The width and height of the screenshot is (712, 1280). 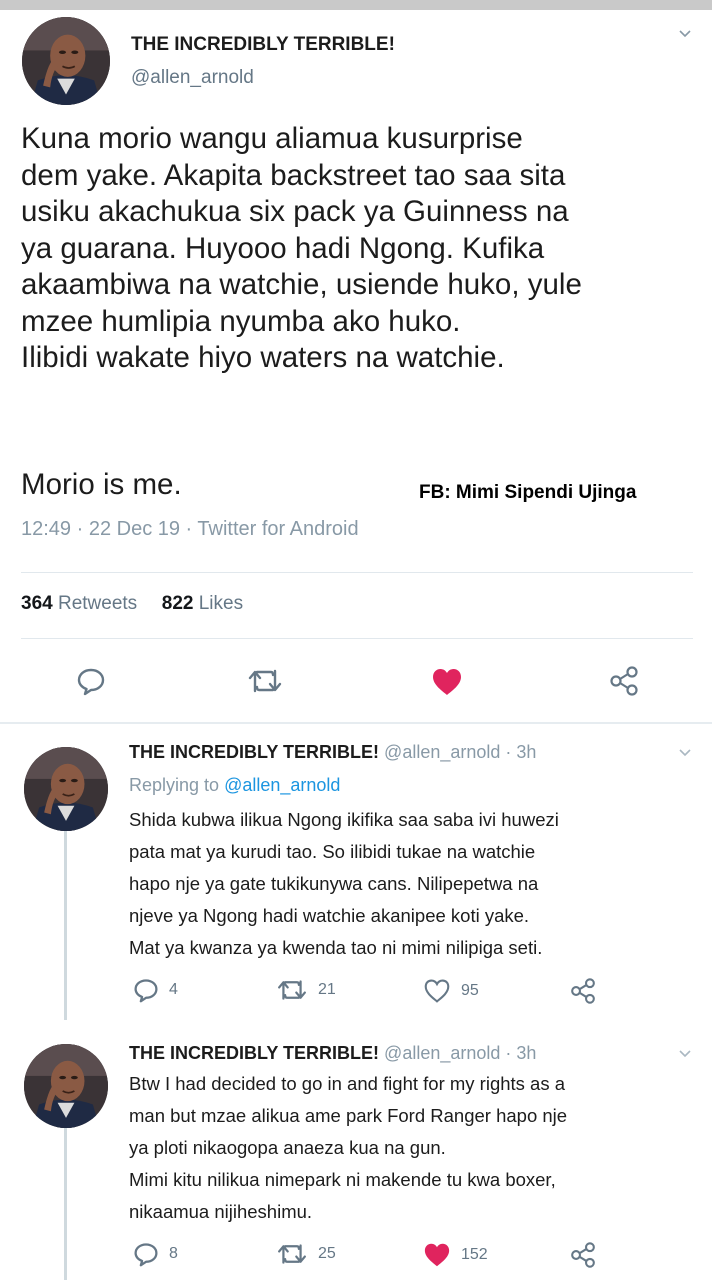 What do you see at coordinates (451, 991) in the screenshot?
I see `like-button: 95` at bounding box center [451, 991].